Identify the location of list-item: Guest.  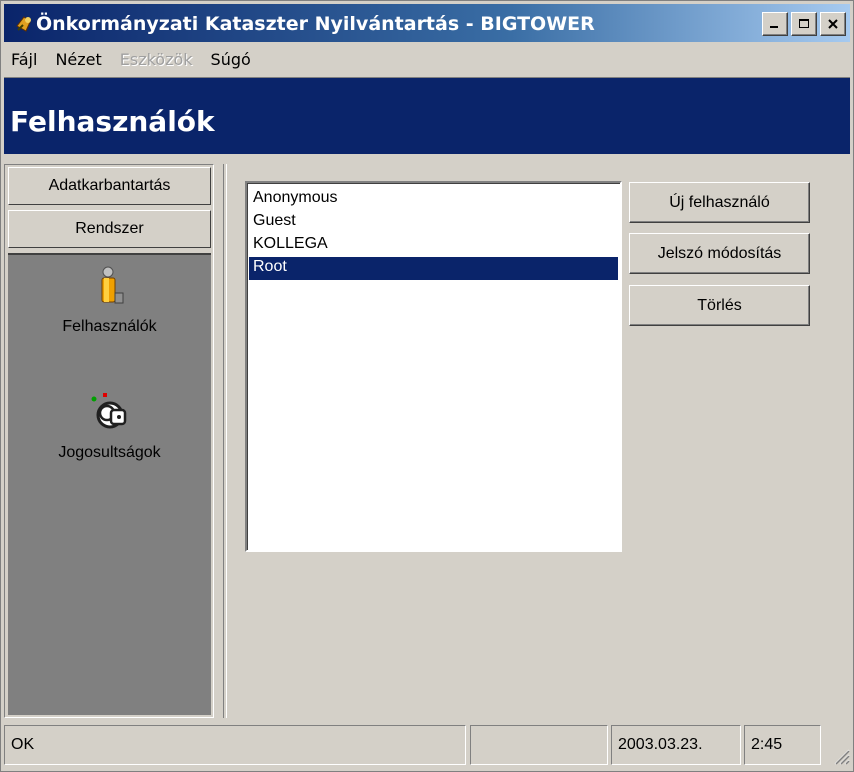
(433, 222).